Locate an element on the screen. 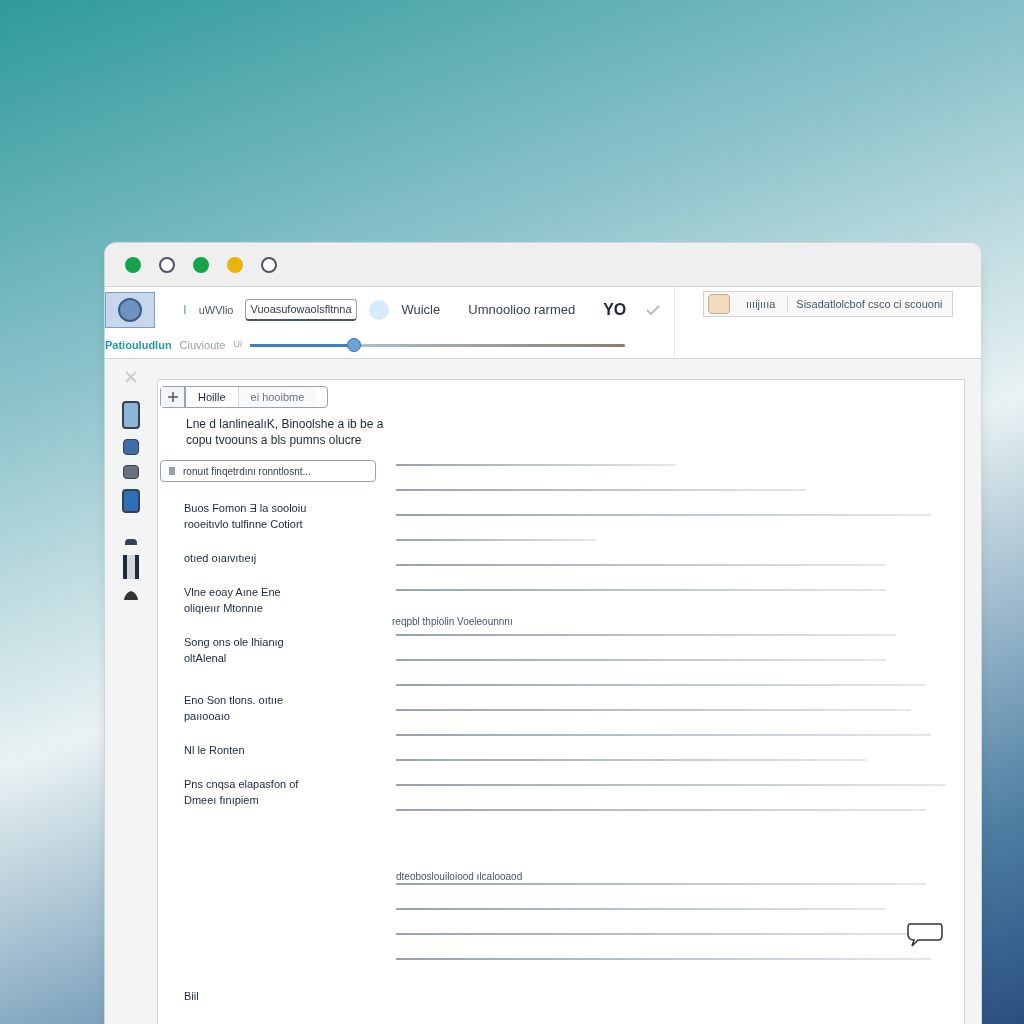 This screenshot has width=1024, height=1024. chat-icon is located at coordinates (925, 935).